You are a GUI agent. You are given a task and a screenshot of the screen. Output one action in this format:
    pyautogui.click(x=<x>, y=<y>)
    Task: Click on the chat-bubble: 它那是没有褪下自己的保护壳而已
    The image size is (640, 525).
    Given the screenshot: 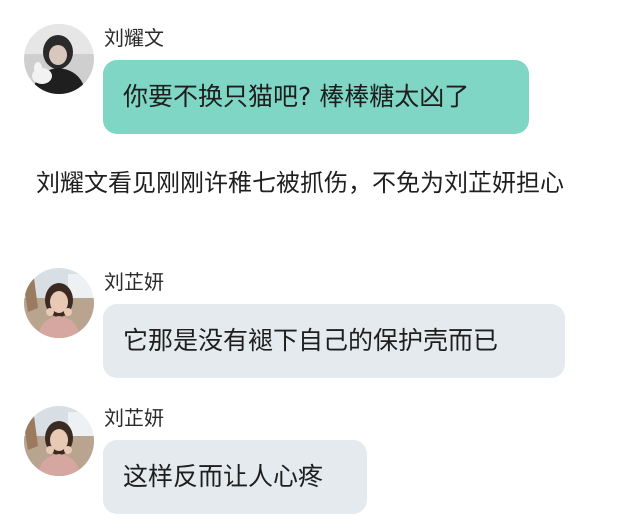 What is the action you would take?
    pyautogui.click(x=334, y=341)
    